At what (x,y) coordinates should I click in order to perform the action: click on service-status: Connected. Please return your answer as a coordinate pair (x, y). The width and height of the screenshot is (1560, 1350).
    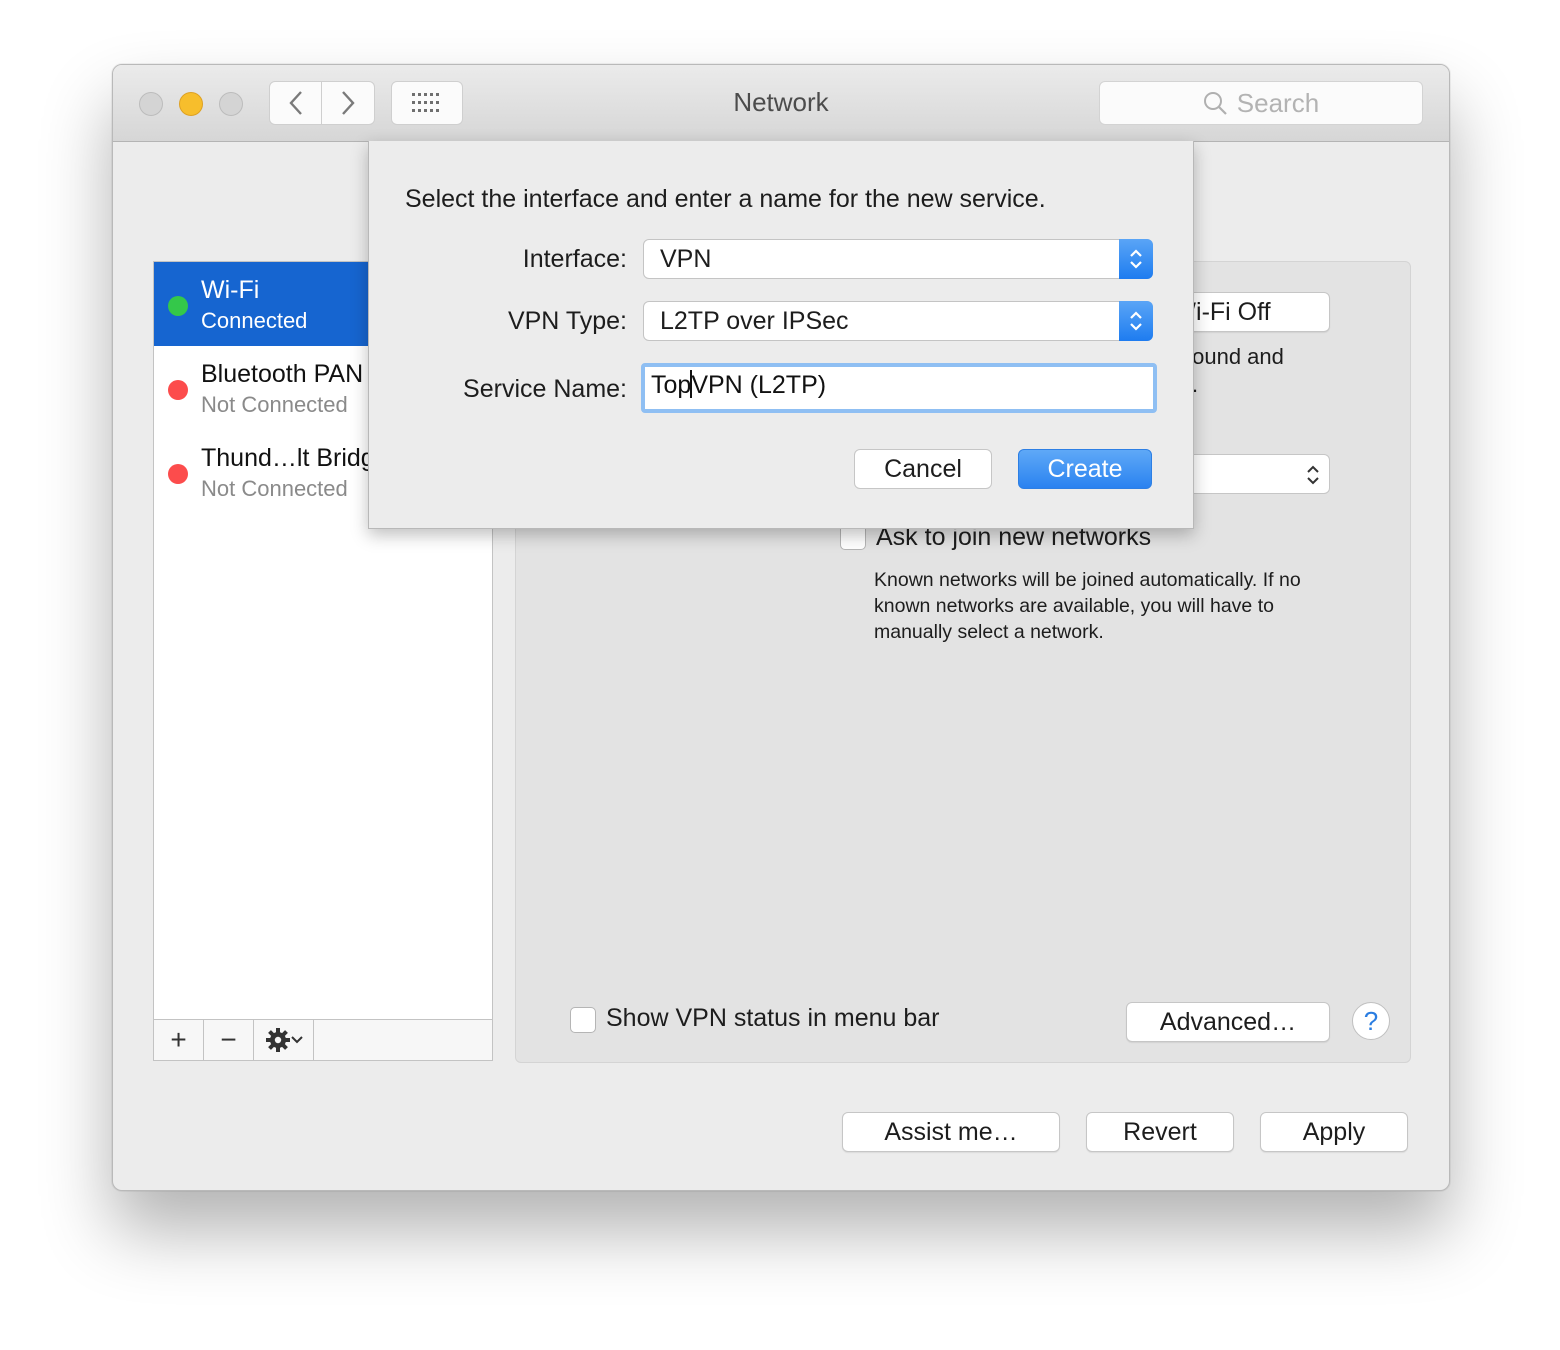
    Looking at the image, I should click on (254, 320).